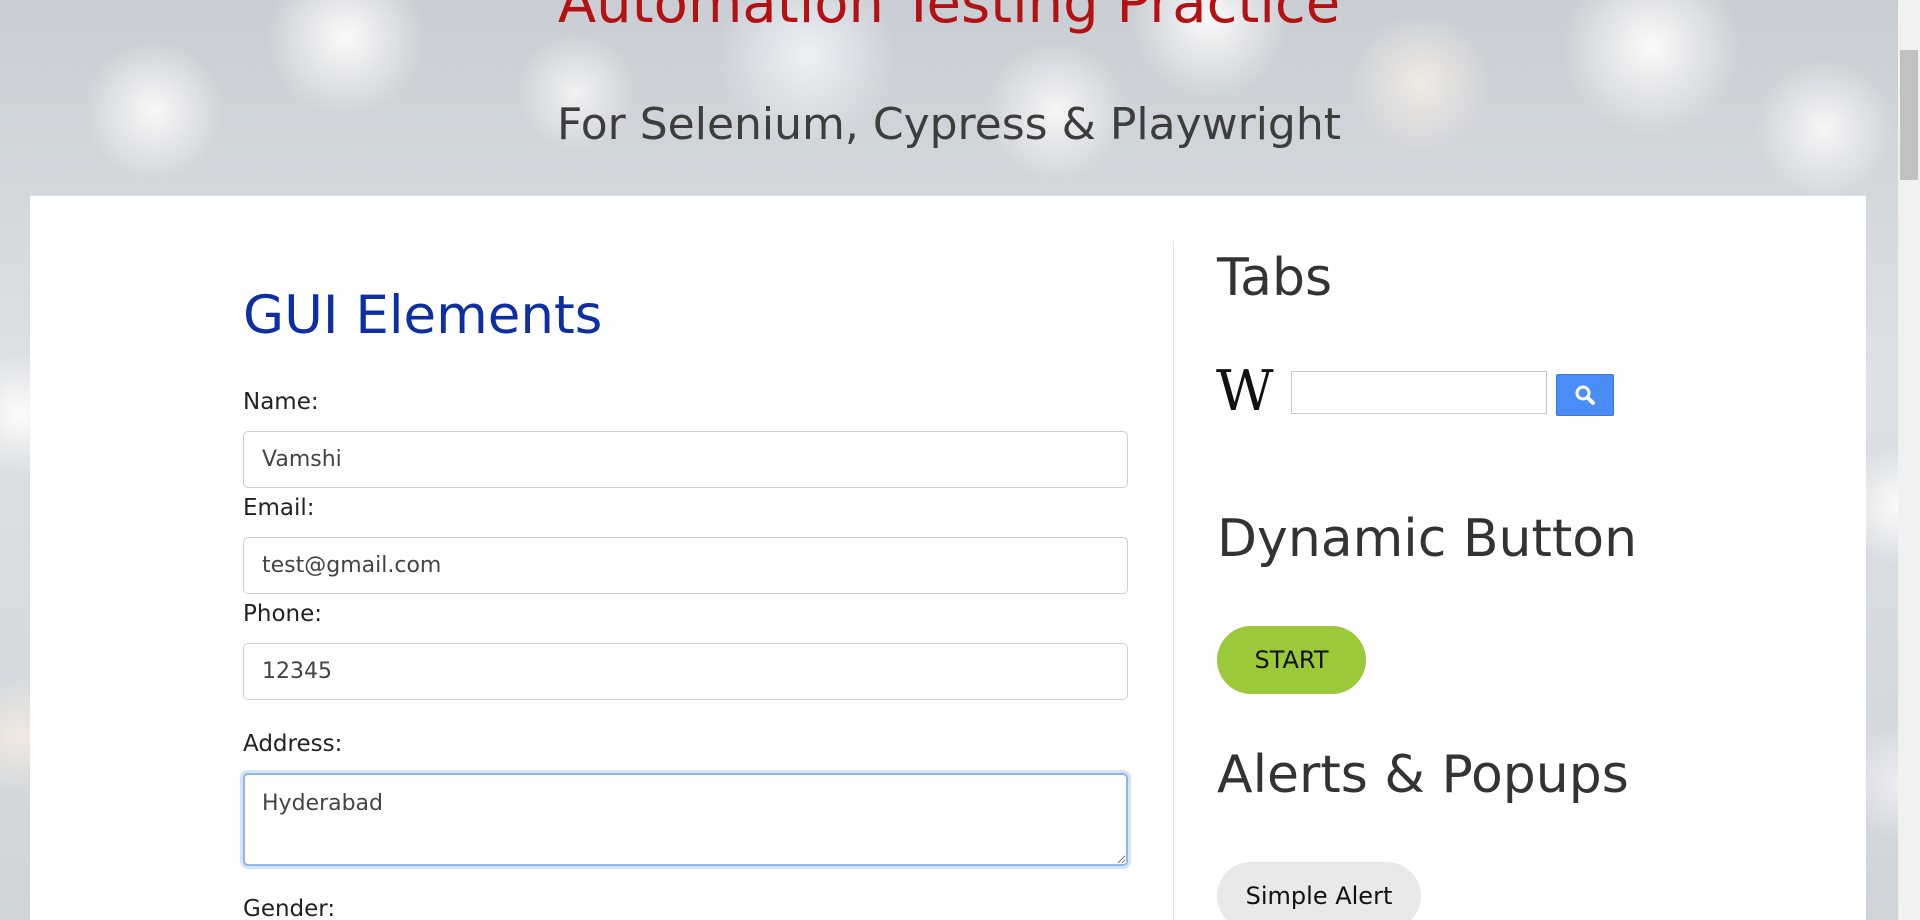 This screenshot has width=1920, height=920. I want to click on wikipedia-search-button, so click(1585, 395).